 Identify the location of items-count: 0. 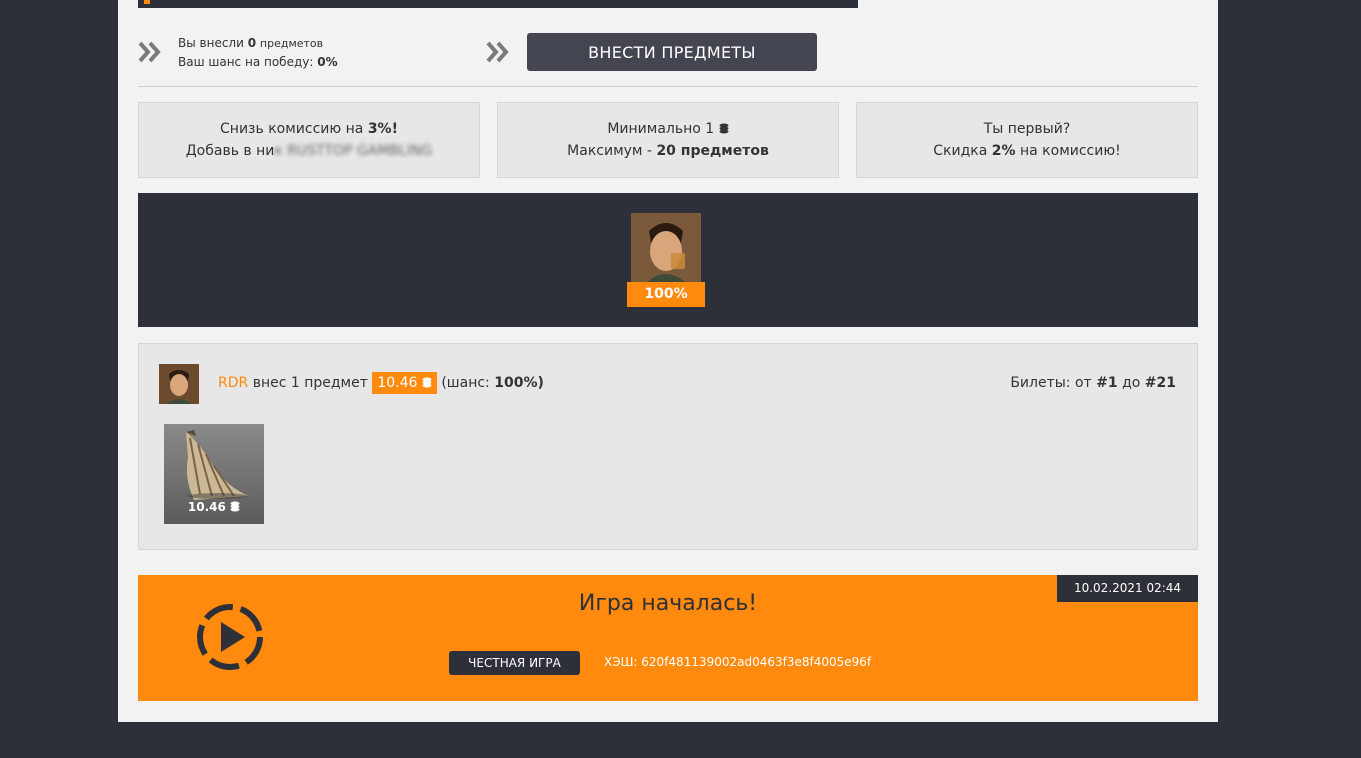
(252, 43).